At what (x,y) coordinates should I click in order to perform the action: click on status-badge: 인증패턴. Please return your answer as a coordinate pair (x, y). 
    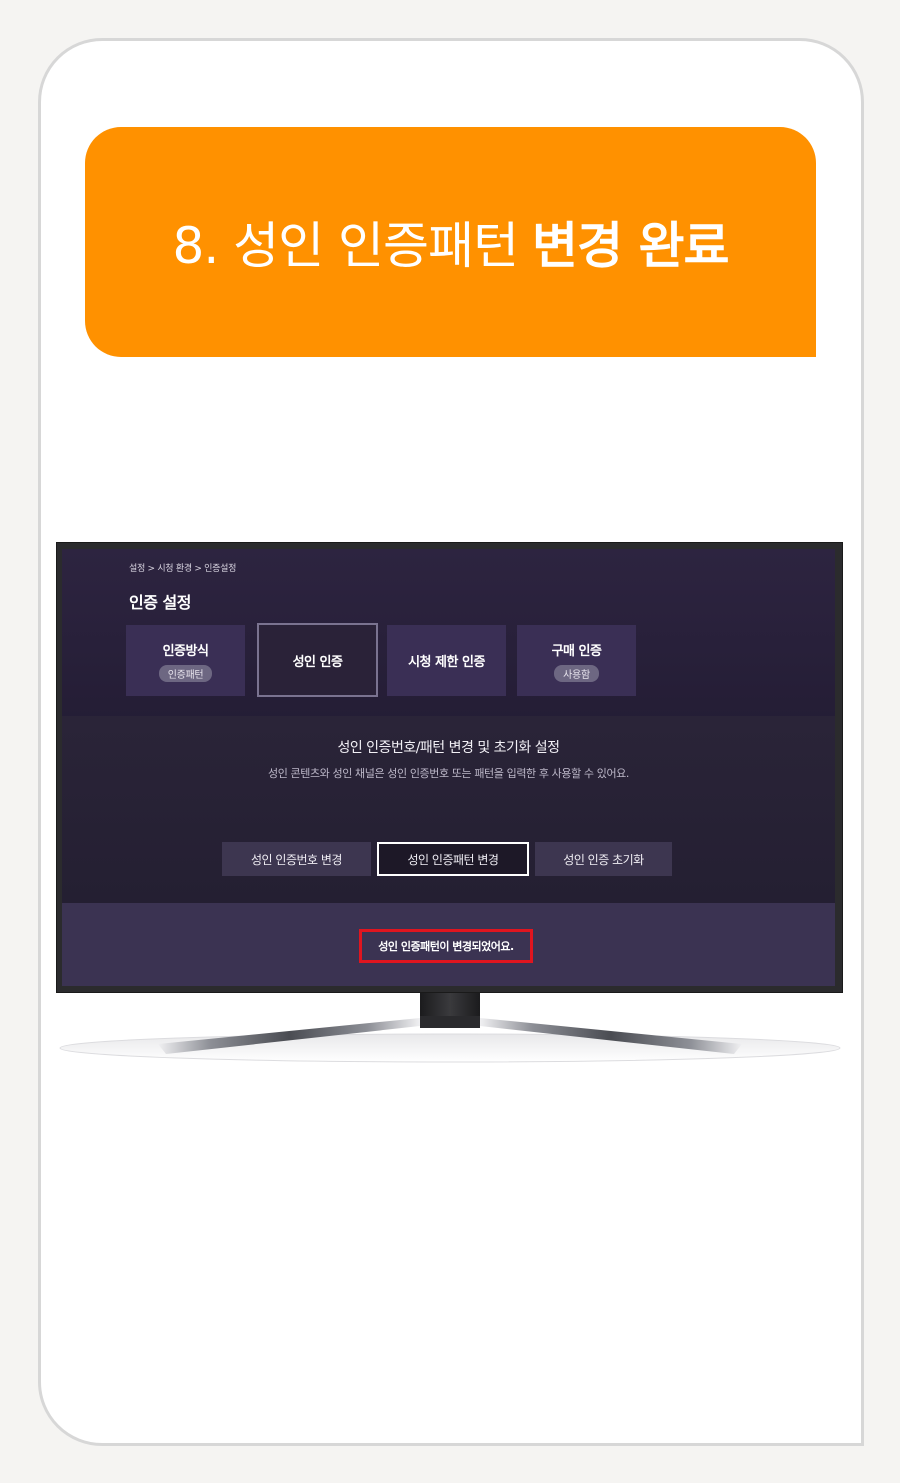
    Looking at the image, I should click on (185, 673).